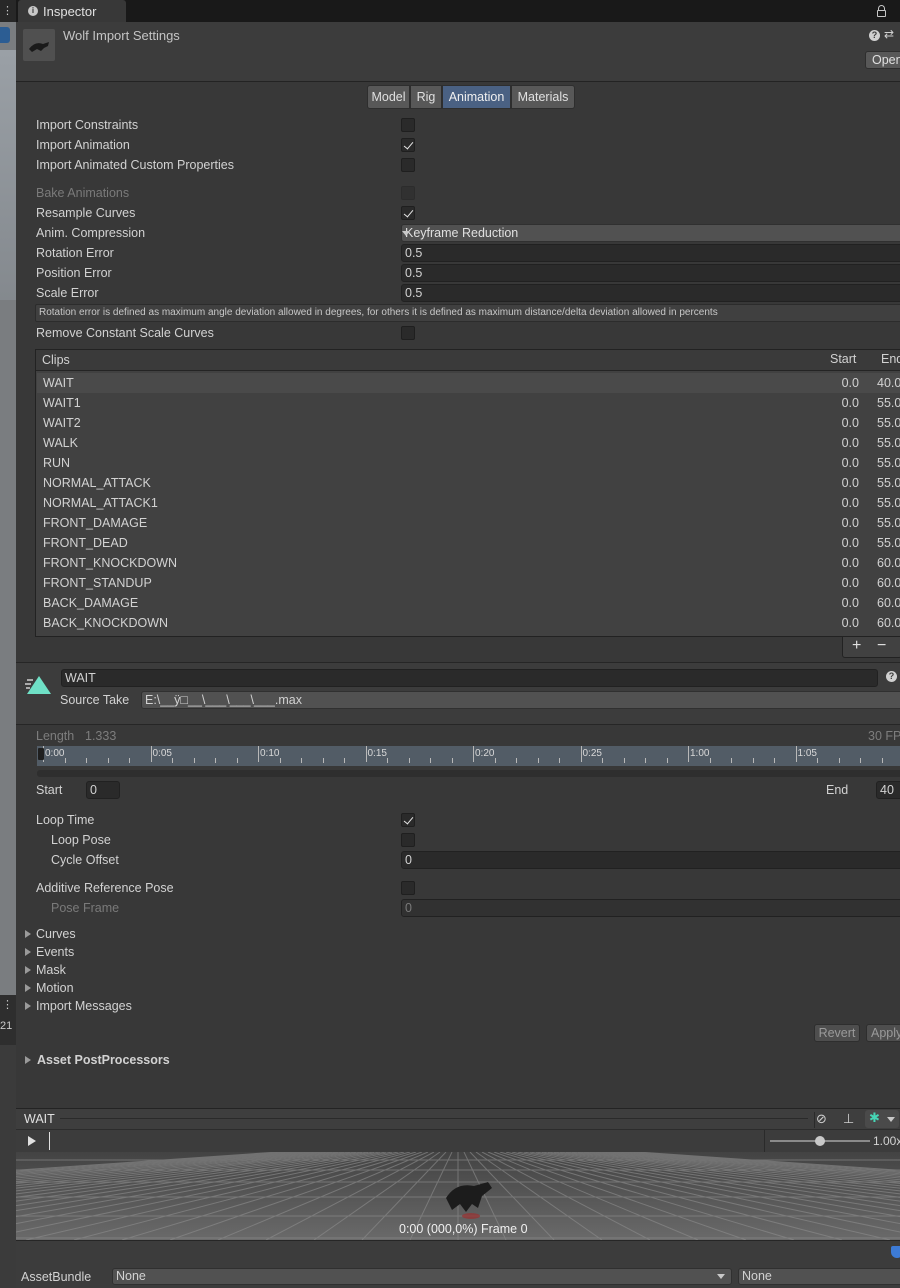  I want to click on timeline-tick-label: 0:10, so click(270, 753).